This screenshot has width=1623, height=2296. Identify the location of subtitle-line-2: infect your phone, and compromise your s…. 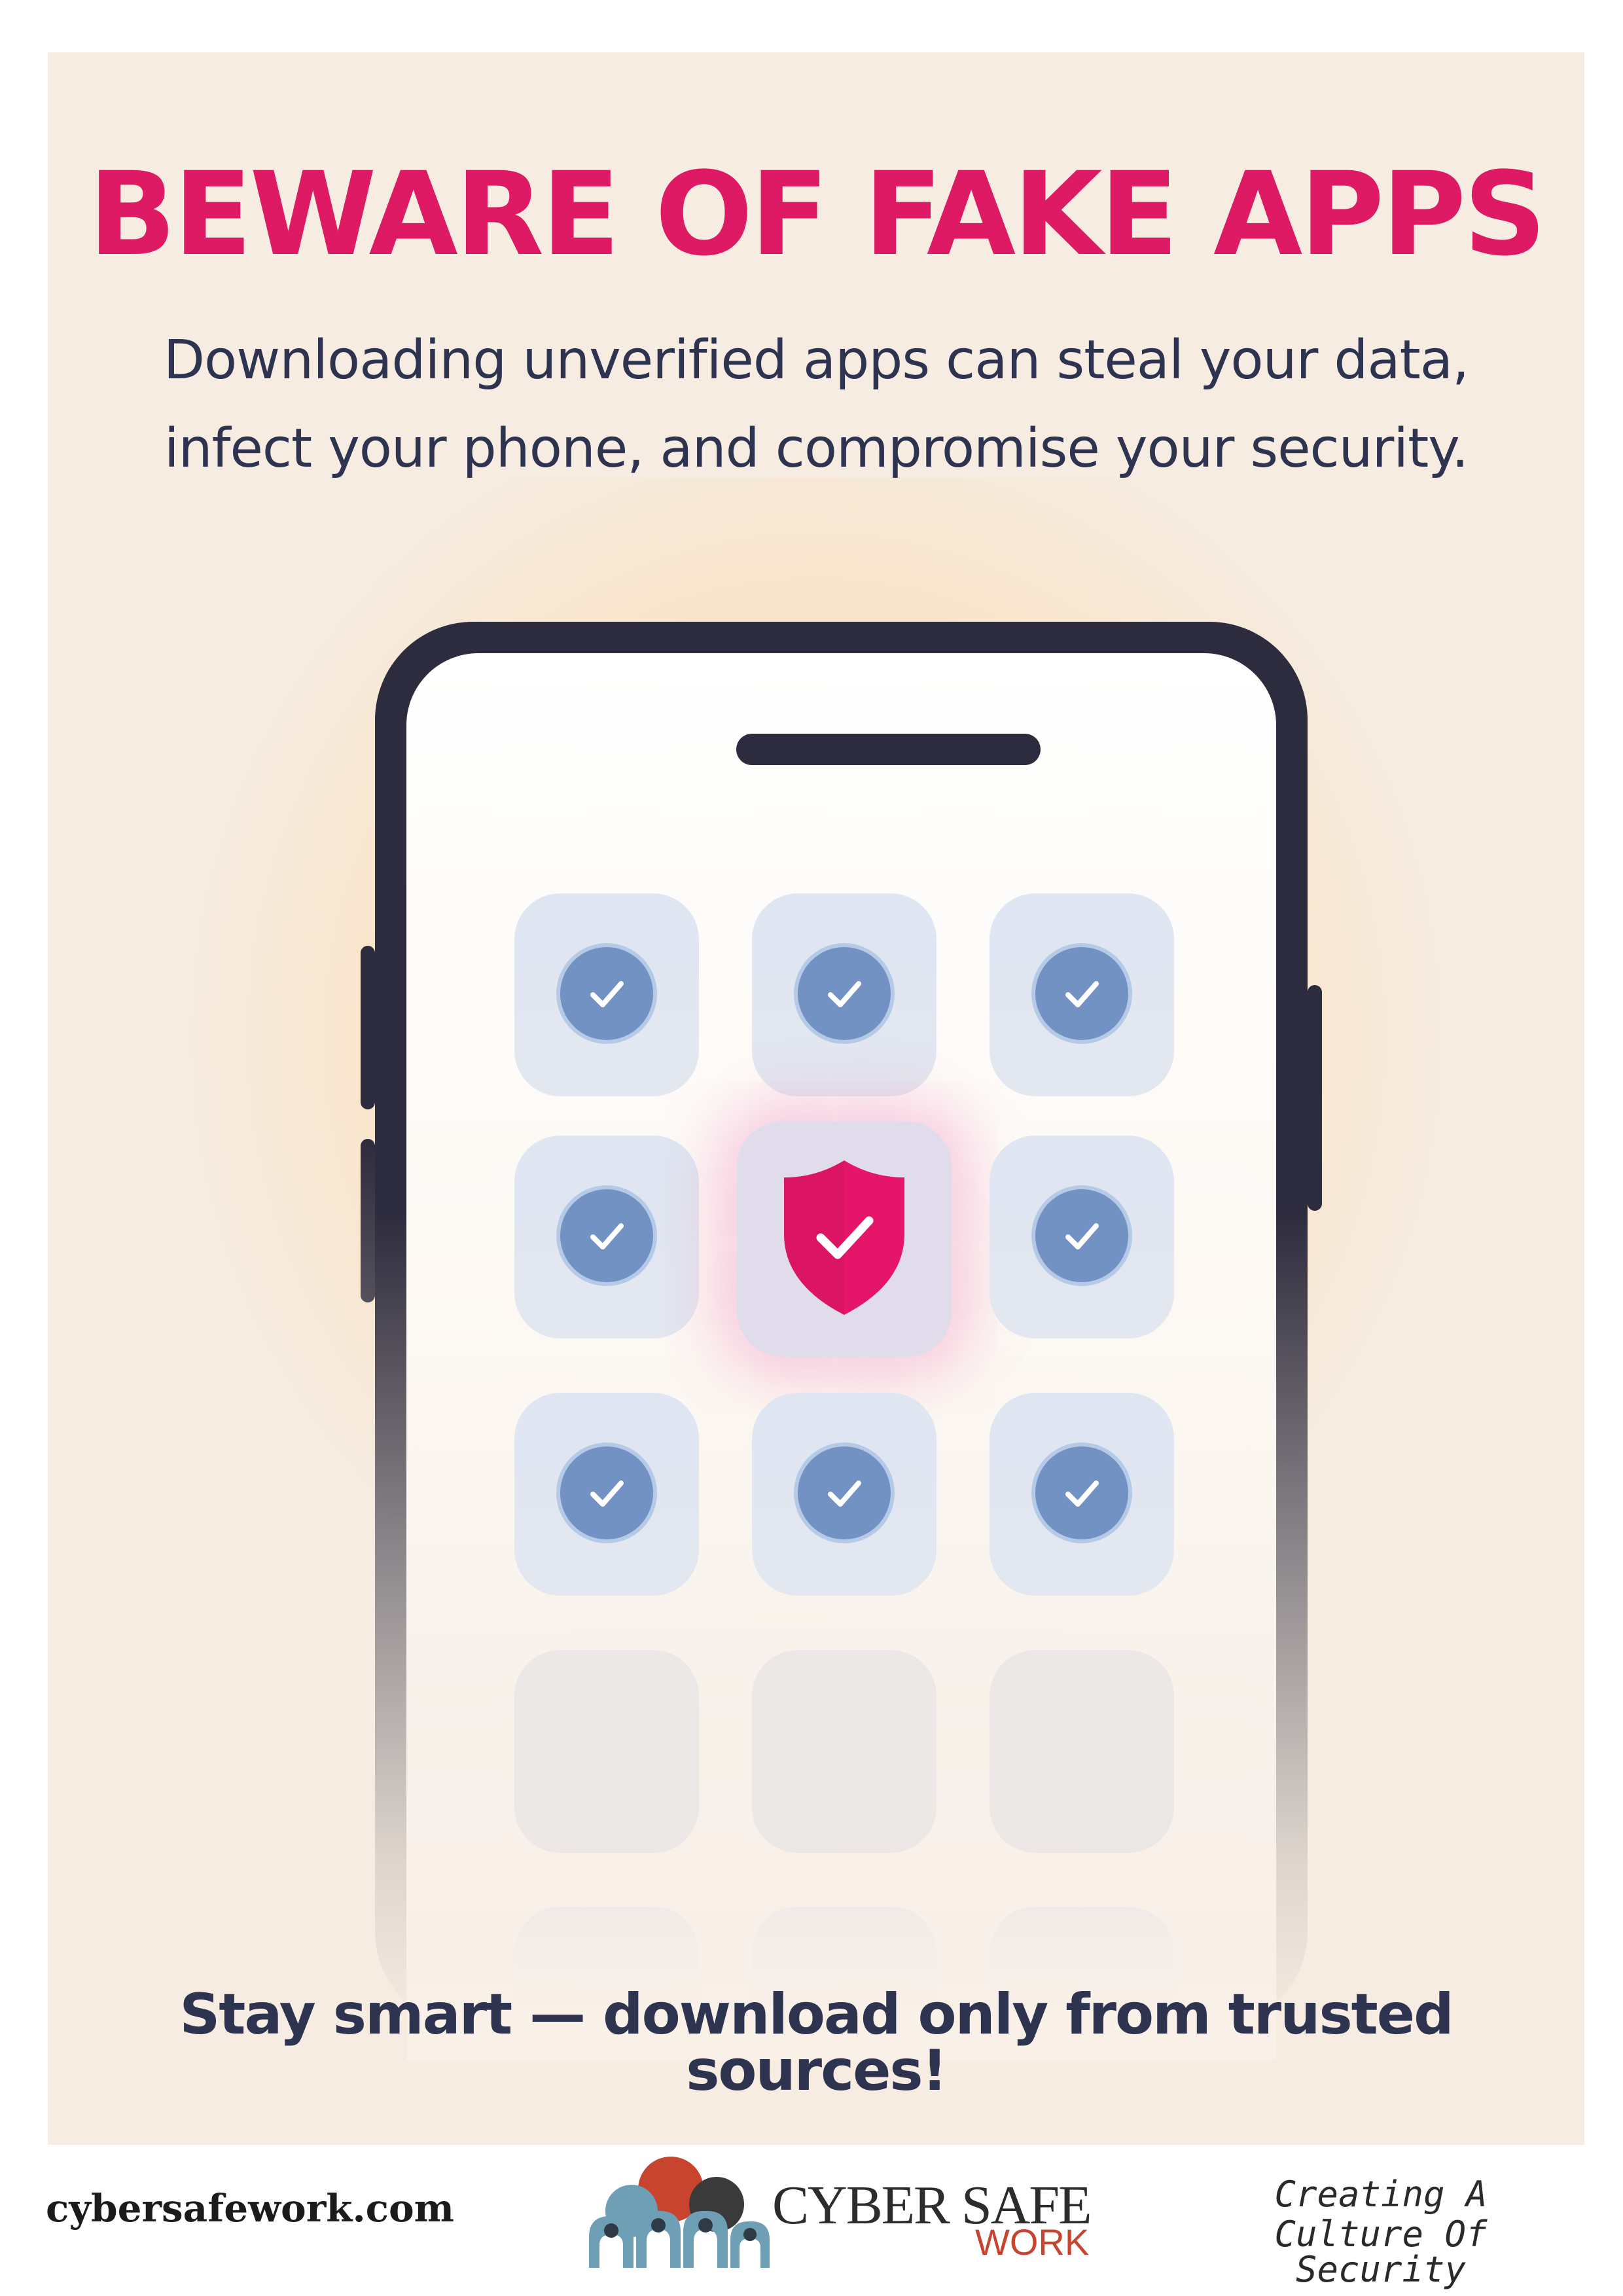
(816, 449).